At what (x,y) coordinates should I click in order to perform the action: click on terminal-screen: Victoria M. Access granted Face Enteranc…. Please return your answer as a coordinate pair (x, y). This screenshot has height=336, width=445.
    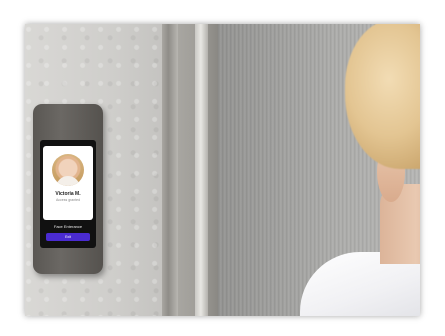
    Looking at the image, I should click on (68, 194).